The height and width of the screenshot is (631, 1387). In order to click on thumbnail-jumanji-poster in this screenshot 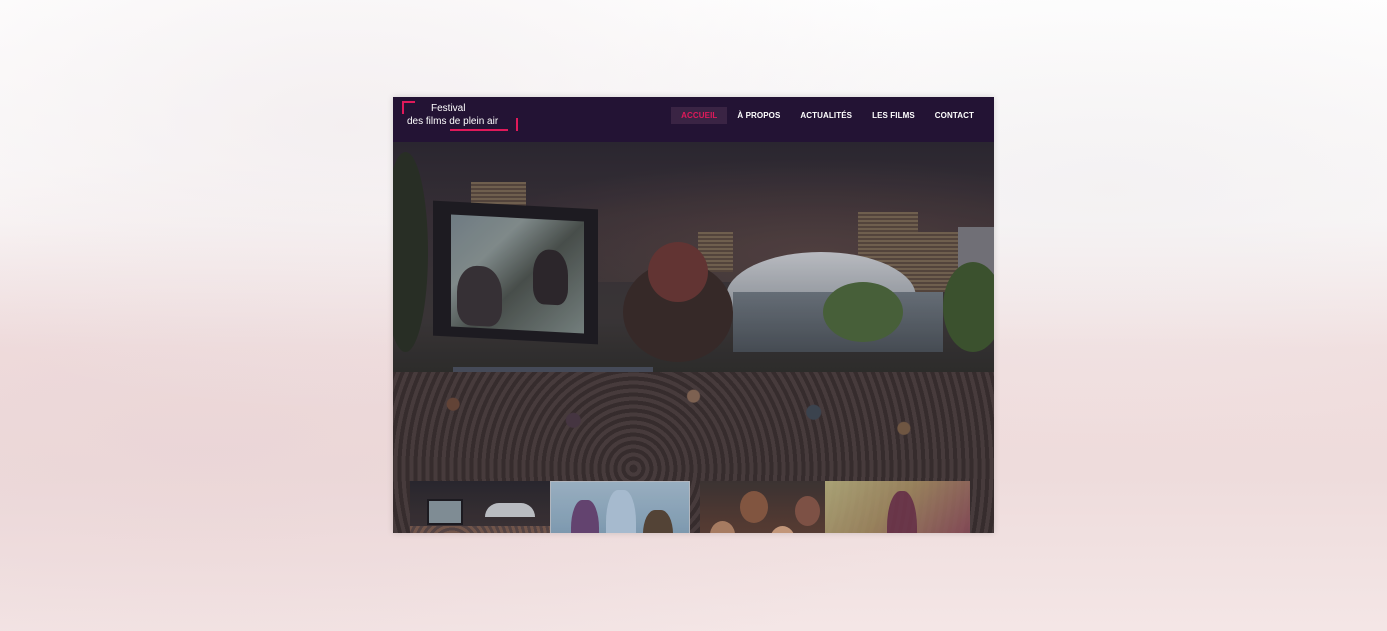, I will do `click(762, 507)`.